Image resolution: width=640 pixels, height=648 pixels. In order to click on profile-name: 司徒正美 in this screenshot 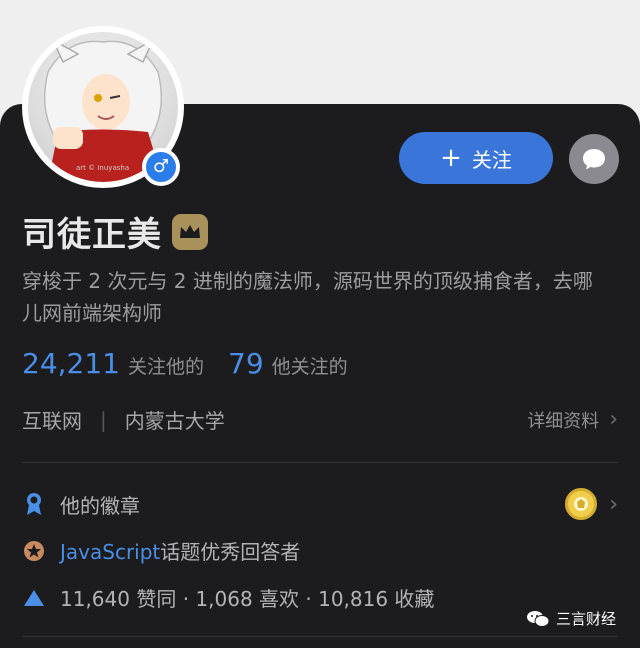, I will do `click(92, 235)`.